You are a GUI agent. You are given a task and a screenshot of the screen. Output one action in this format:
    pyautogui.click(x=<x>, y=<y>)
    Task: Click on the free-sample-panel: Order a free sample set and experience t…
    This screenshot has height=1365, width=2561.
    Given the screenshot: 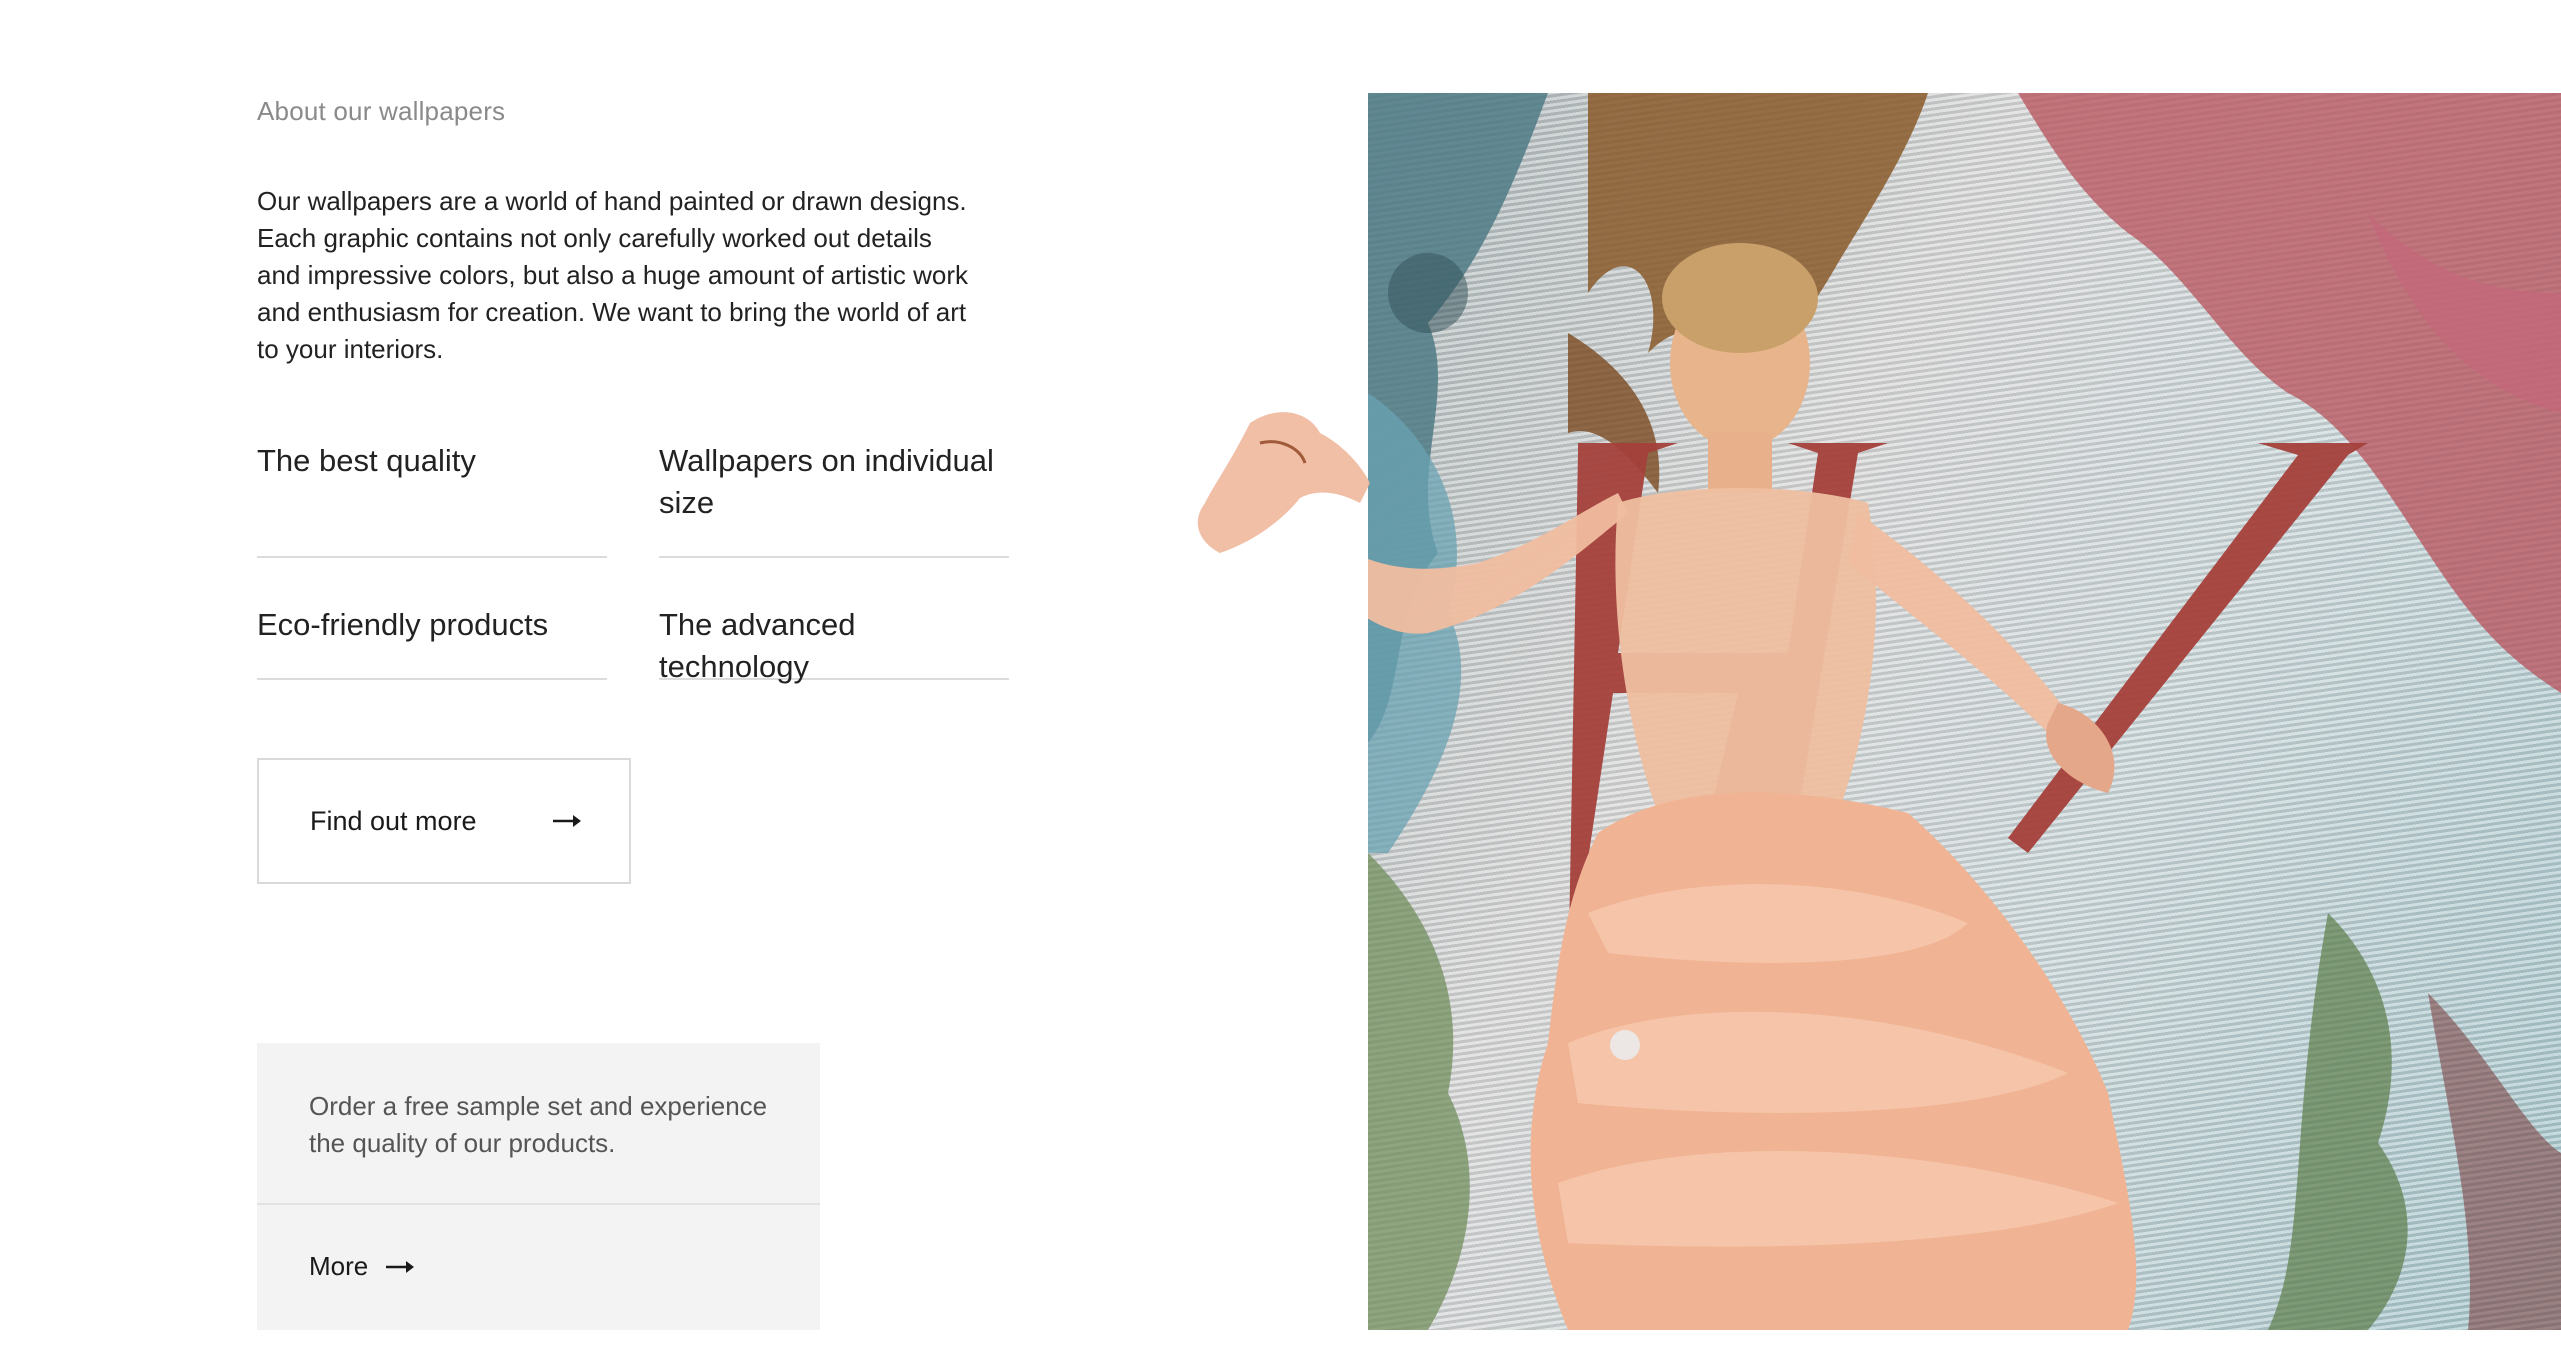 What is the action you would take?
    pyautogui.click(x=538, y=1186)
    